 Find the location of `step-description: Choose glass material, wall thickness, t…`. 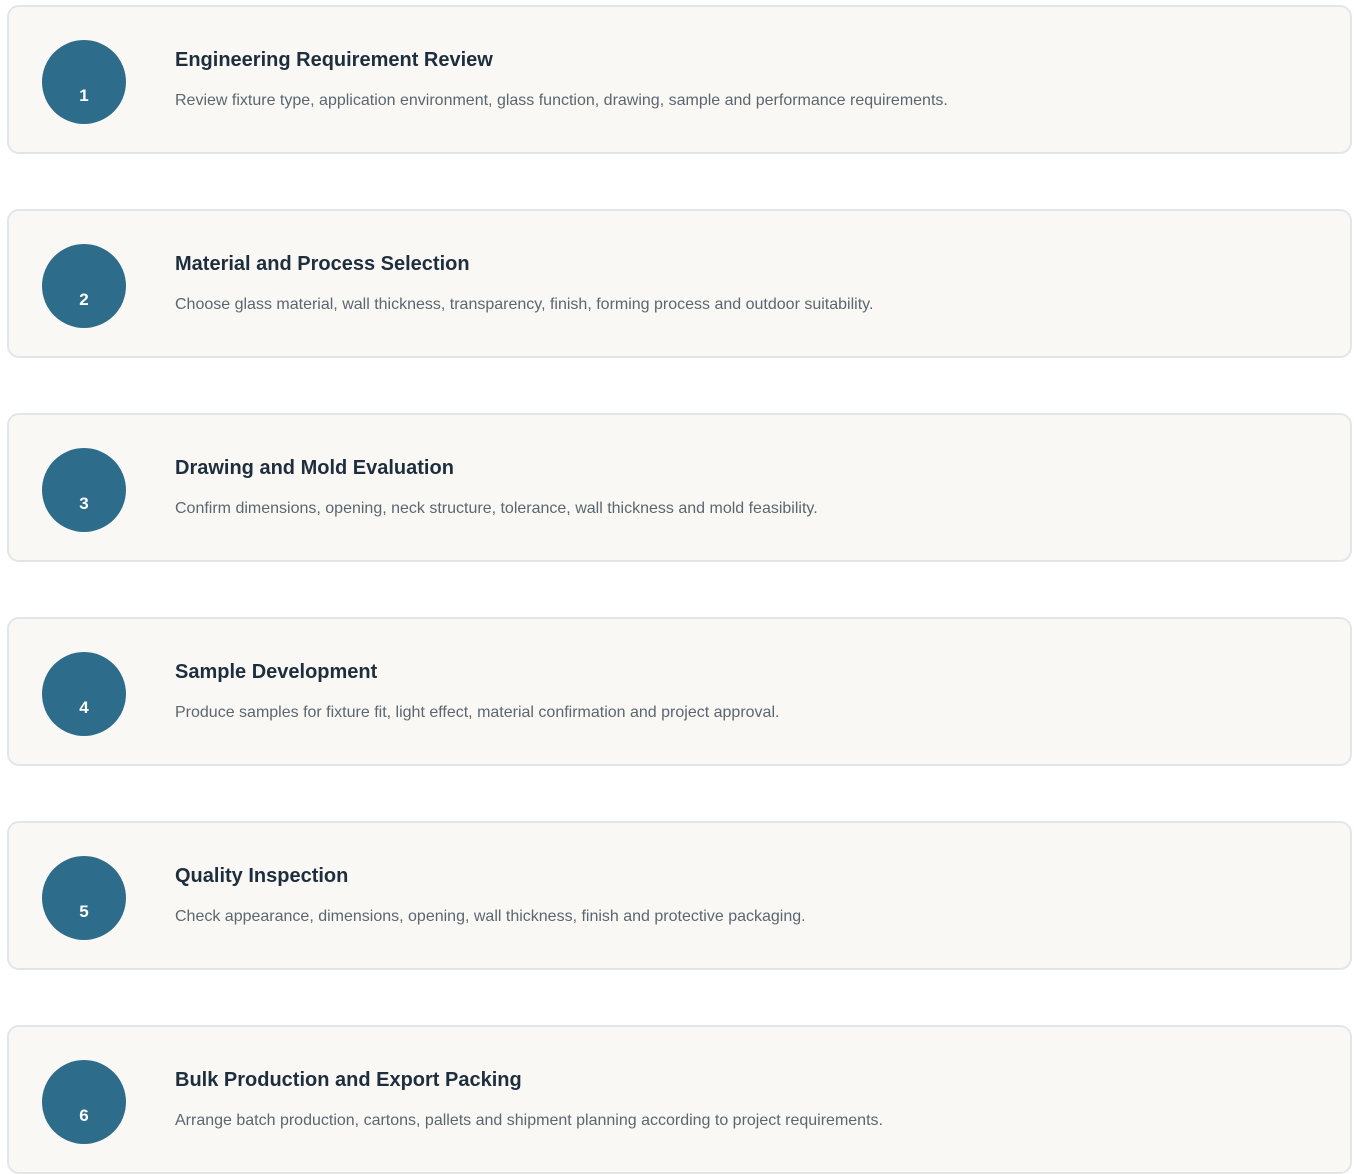

step-description: Choose glass material, wall thickness, t… is located at coordinates (524, 304).